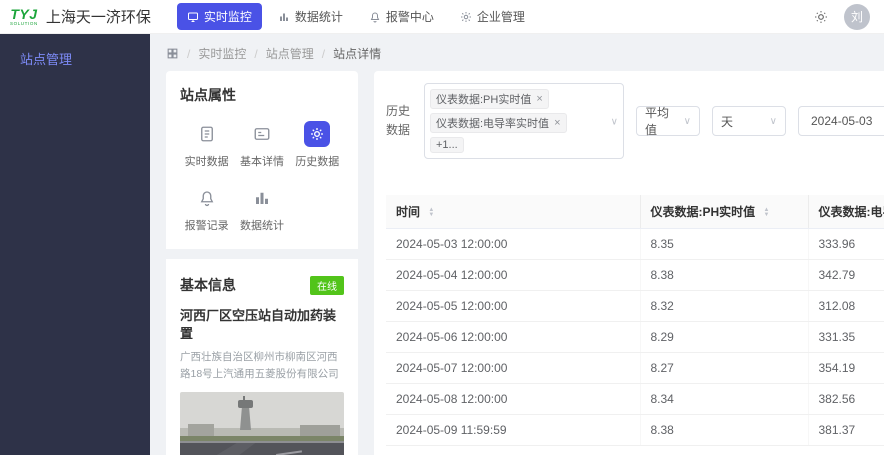 The width and height of the screenshot is (884, 455). I want to click on table-row: 2024-05-09 11:59:59 8.38 381.37 10.51, so click(635, 430).